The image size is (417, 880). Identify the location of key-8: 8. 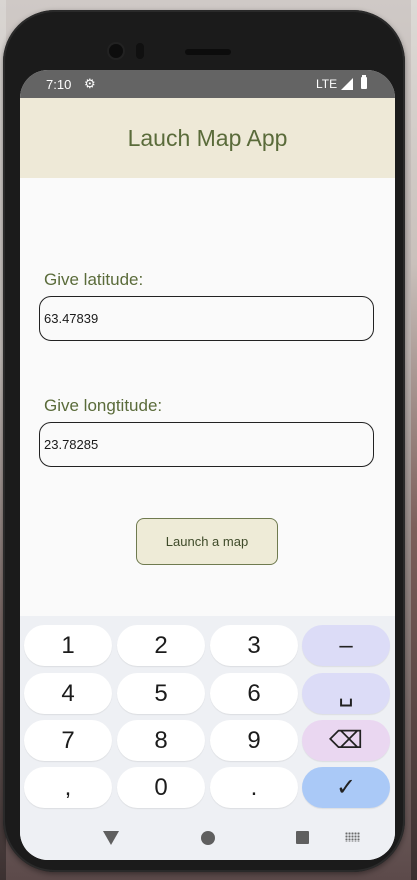
(161, 740).